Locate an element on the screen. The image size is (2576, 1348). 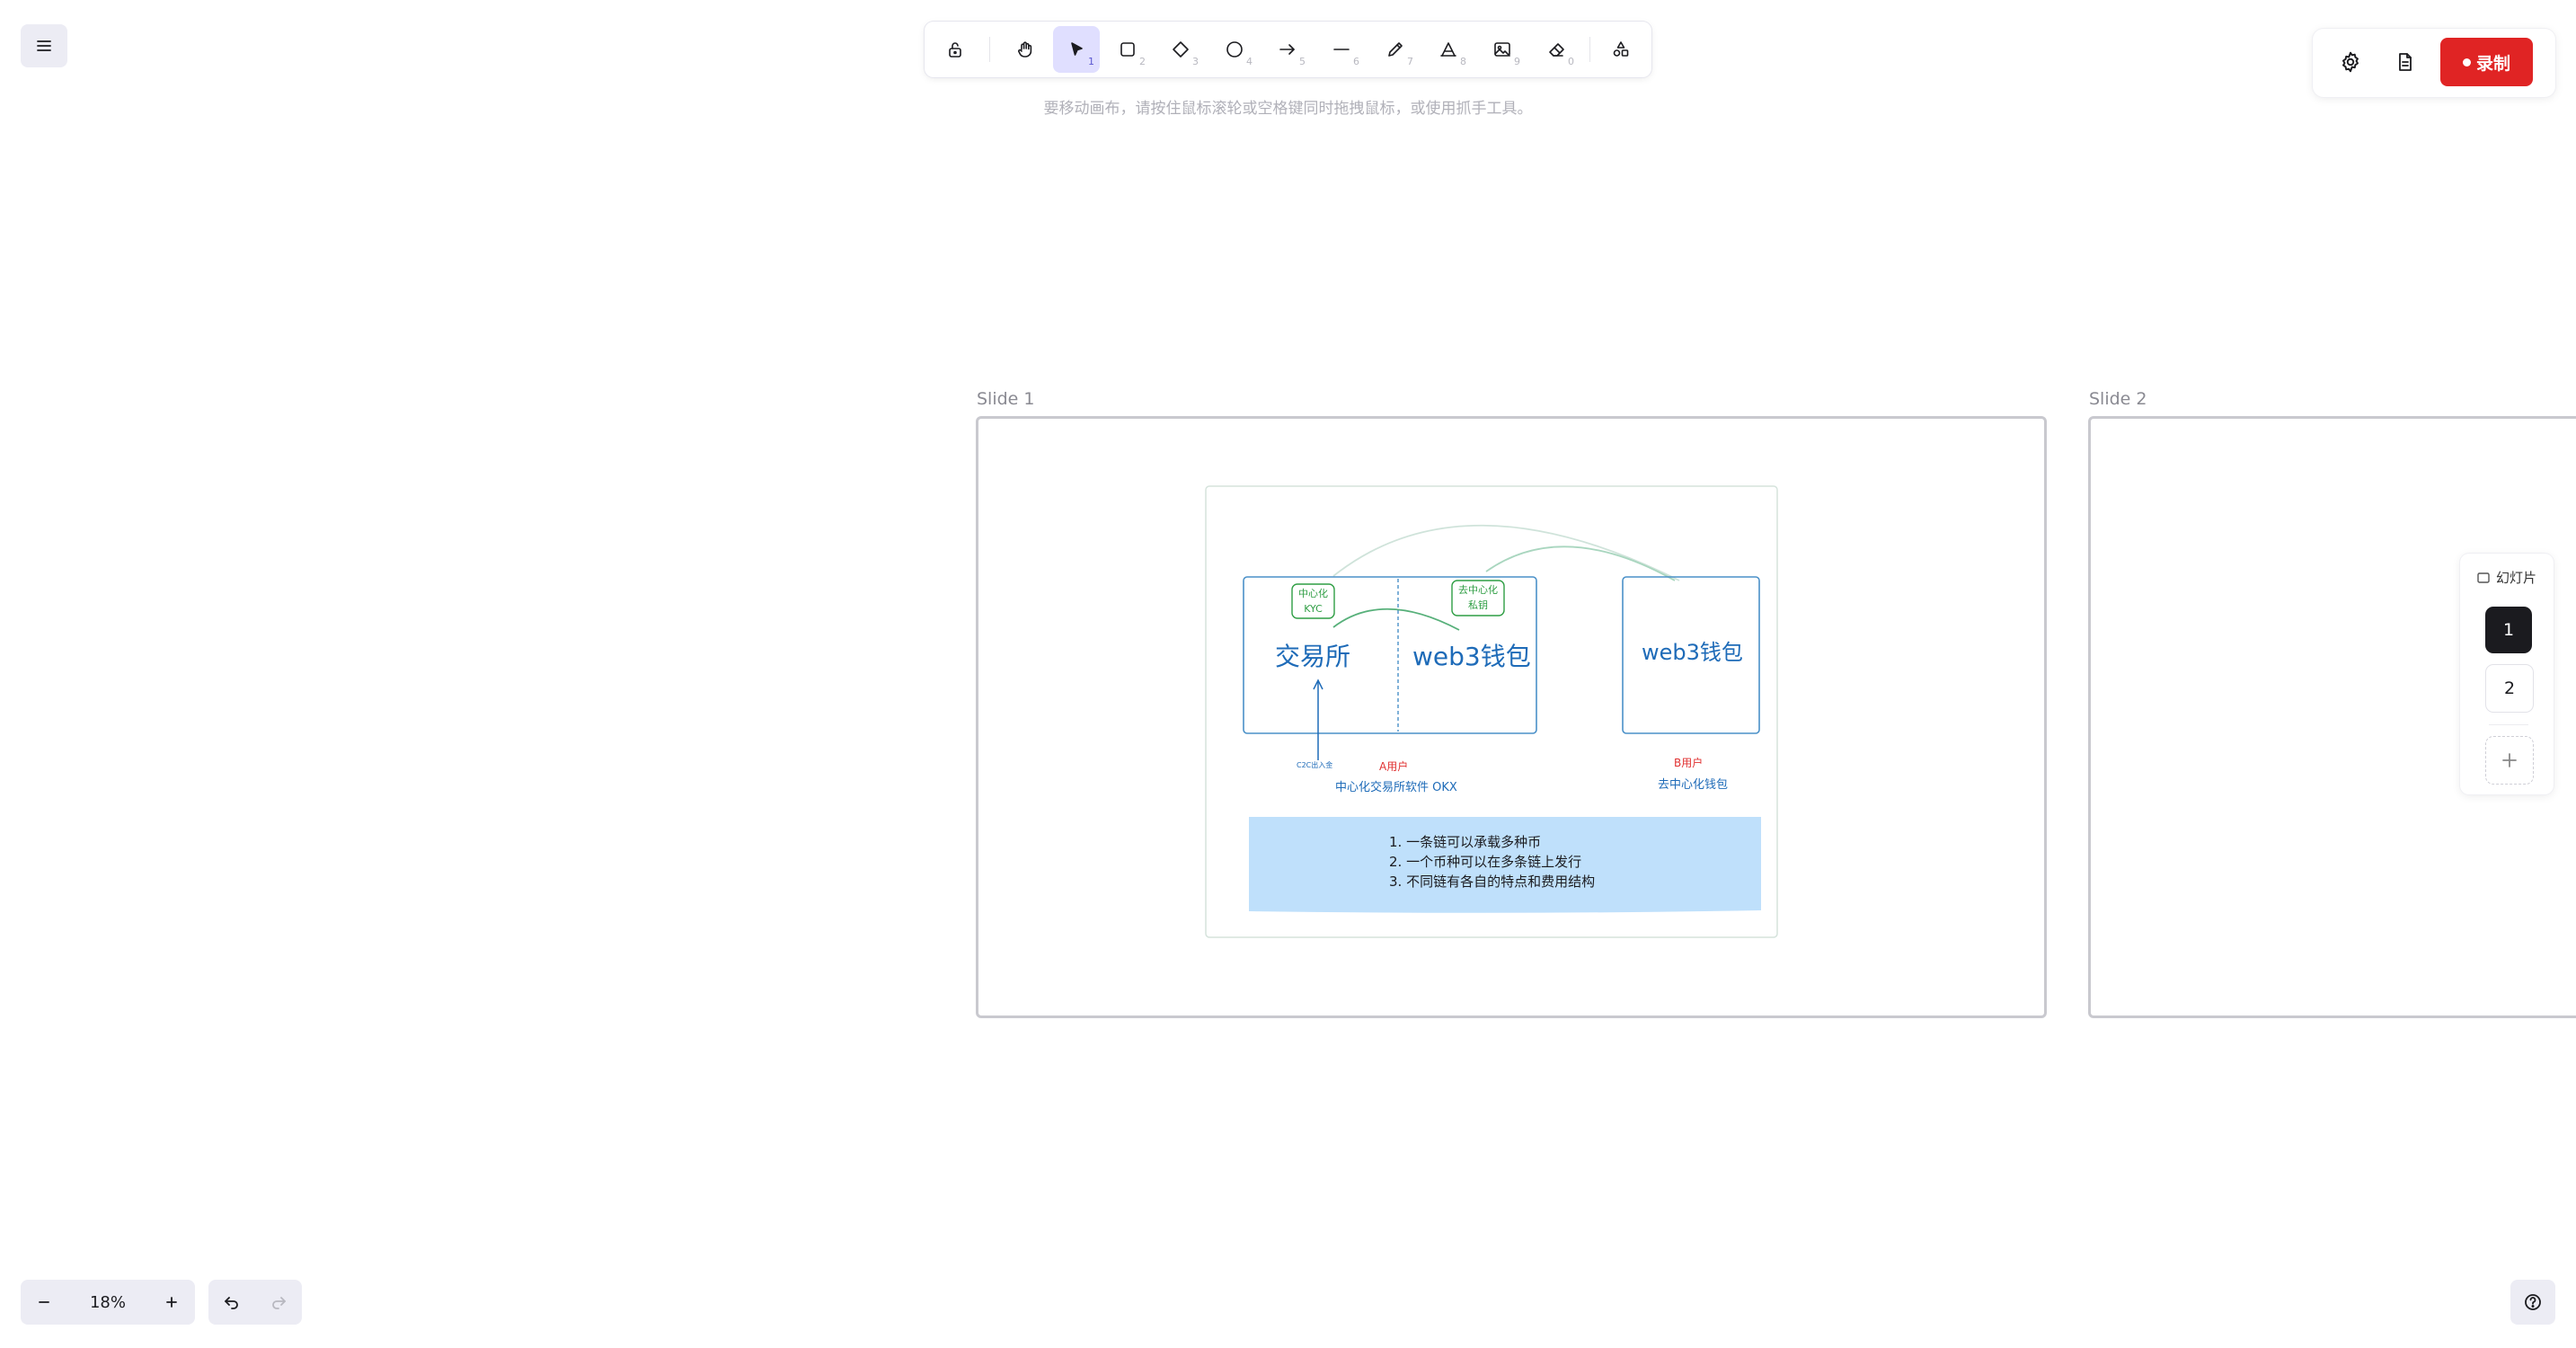
settings-button is located at coordinates (2350, 62).